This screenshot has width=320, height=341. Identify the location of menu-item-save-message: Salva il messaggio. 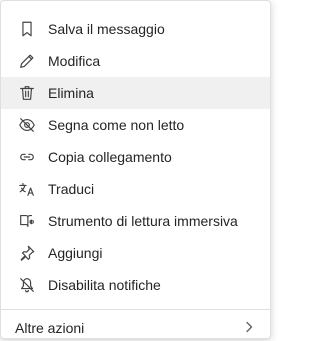
(135, 29).